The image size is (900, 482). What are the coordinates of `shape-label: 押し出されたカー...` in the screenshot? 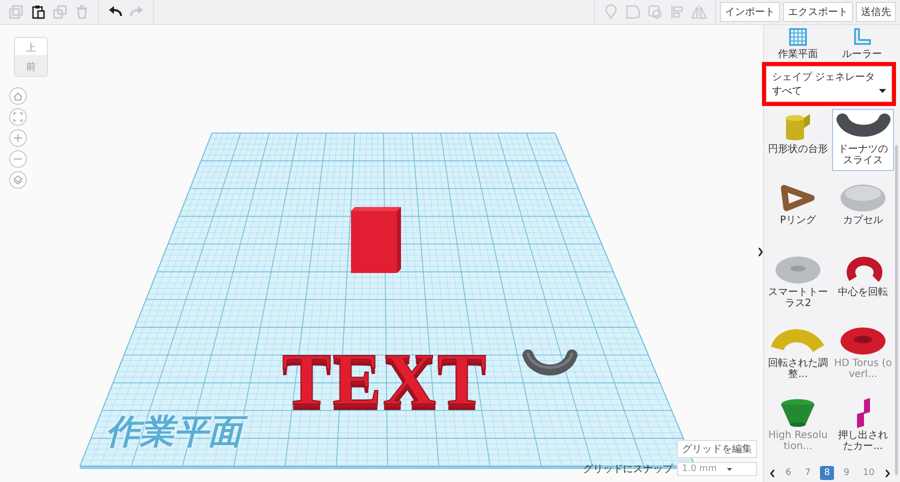 It's located at (863, 441).